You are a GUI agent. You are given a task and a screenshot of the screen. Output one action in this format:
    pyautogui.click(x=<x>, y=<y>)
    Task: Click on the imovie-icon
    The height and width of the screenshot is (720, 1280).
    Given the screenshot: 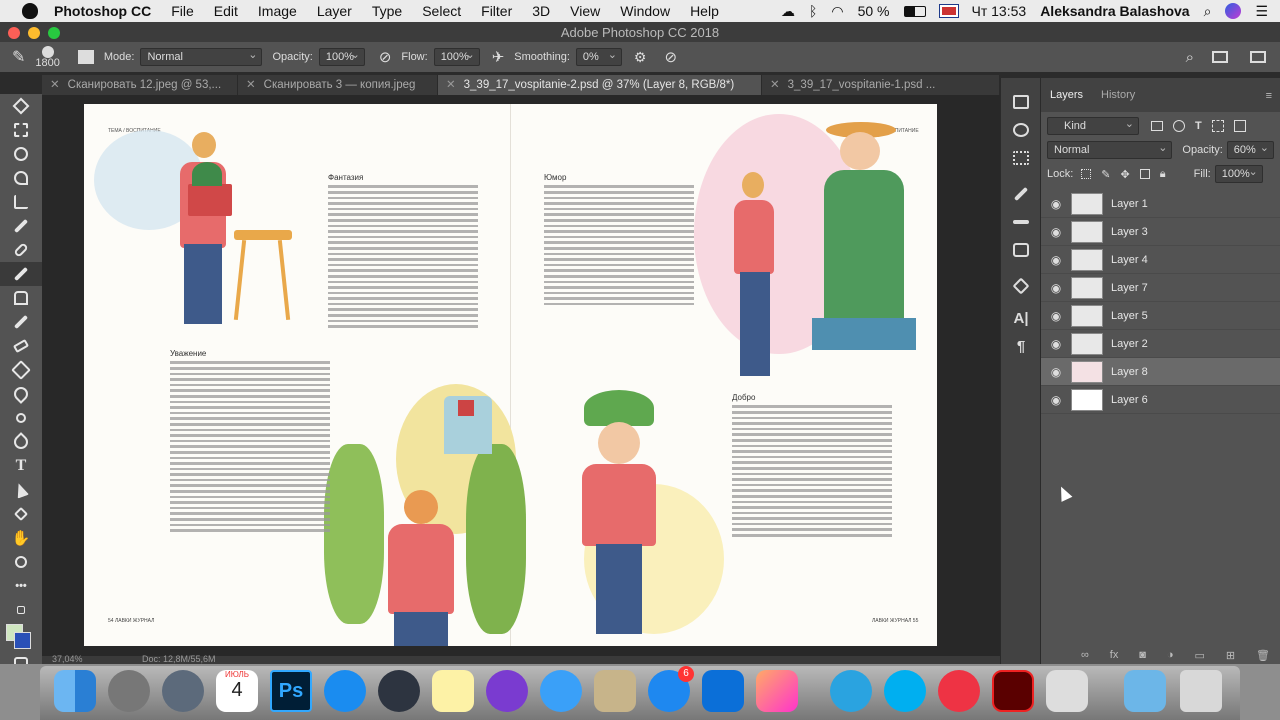 What is the action you would take?
    pyautogui.click(x=507, y=691)
    